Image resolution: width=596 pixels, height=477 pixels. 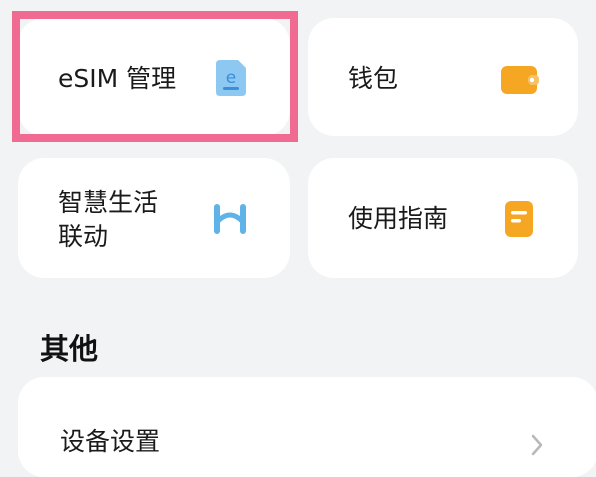 I want to click on esim-management-card: eSIM 管理 e, so click(x=154, y=77).